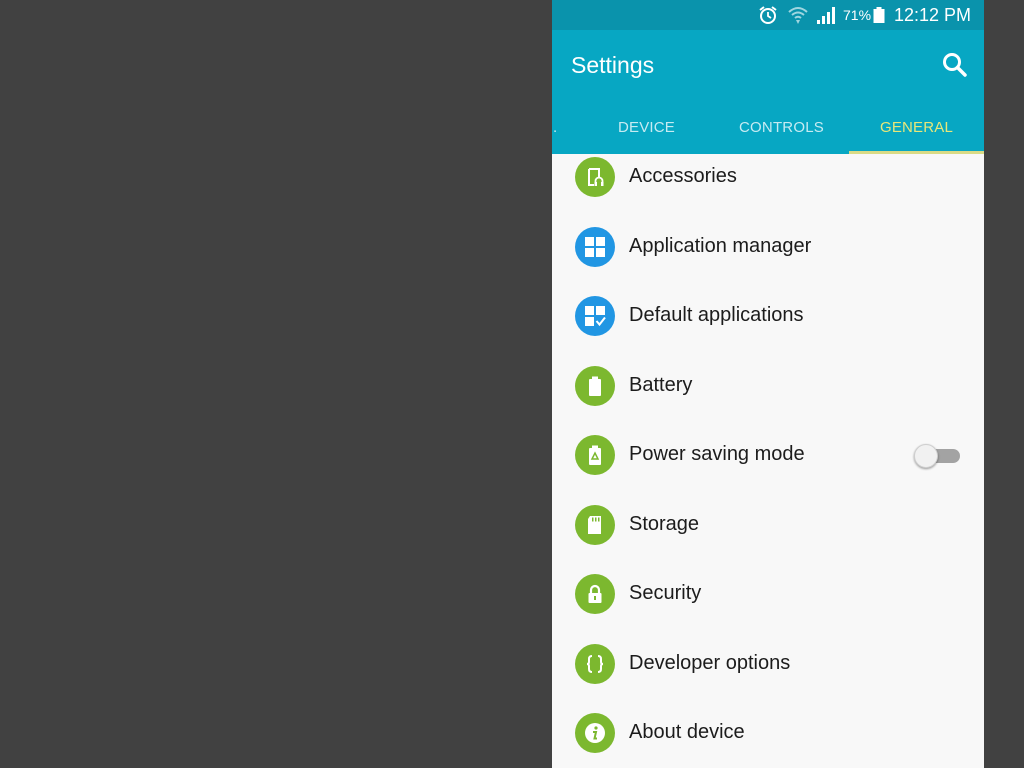 The height and width of the screenshot is (768, 1024). I want to click on list-item-about-device: About device, so click(768, 732).